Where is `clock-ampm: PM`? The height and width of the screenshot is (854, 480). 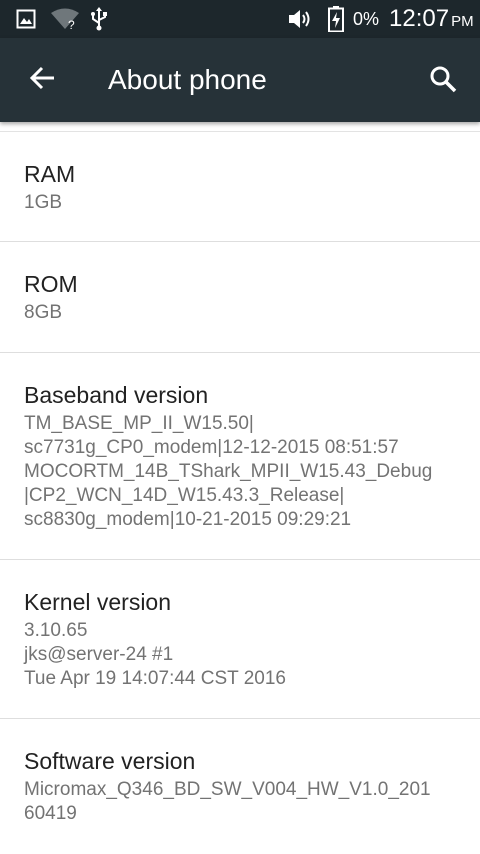 clock-ampm: PM is located at coordinates (462, 21).